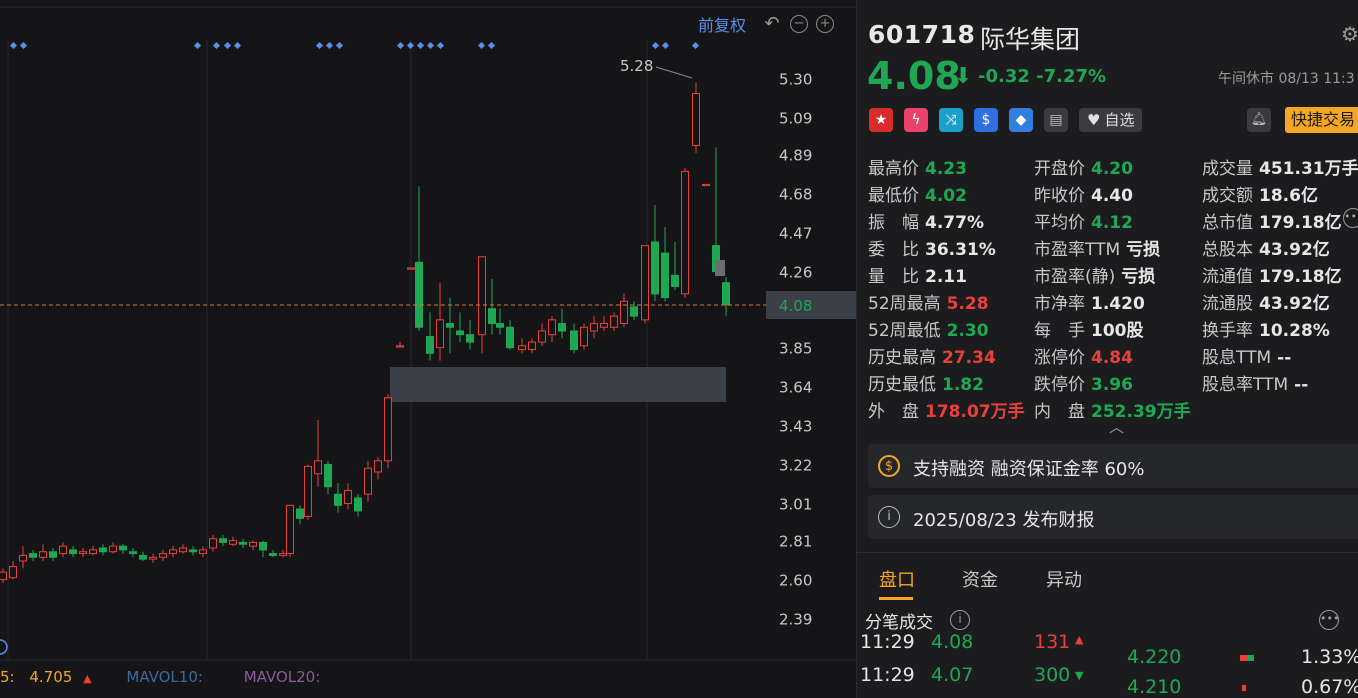 The image size is (1358, 698). Describe the element at coordinates (795, 388) in the screenshot. I see `y-axis-tick-label: 3.64` at that location.